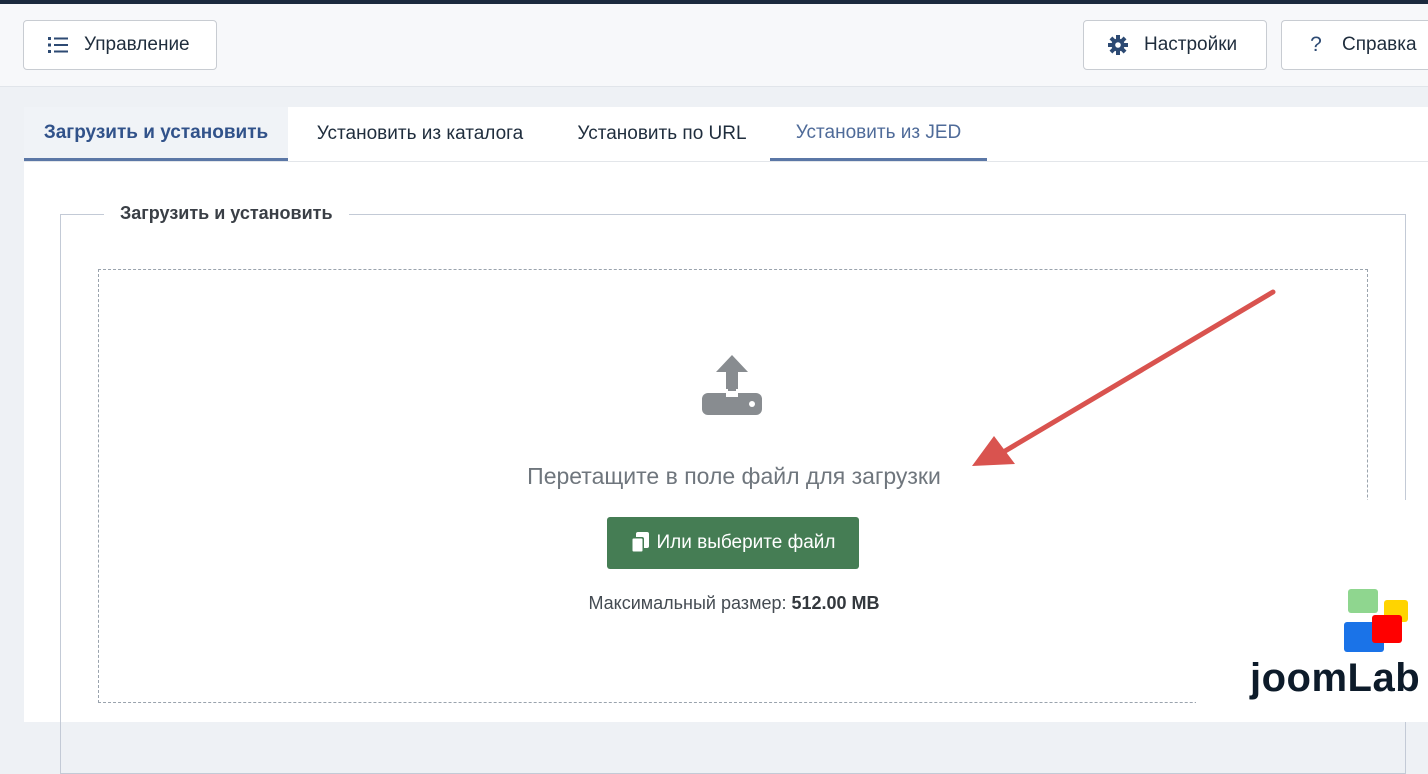 This screenshot has height=774, width=1428. What do you see at coordinates (1335, 678) in the screenshot?
I see `joomlab-logo-text: joomLab` at bounding box center [1335, 678].